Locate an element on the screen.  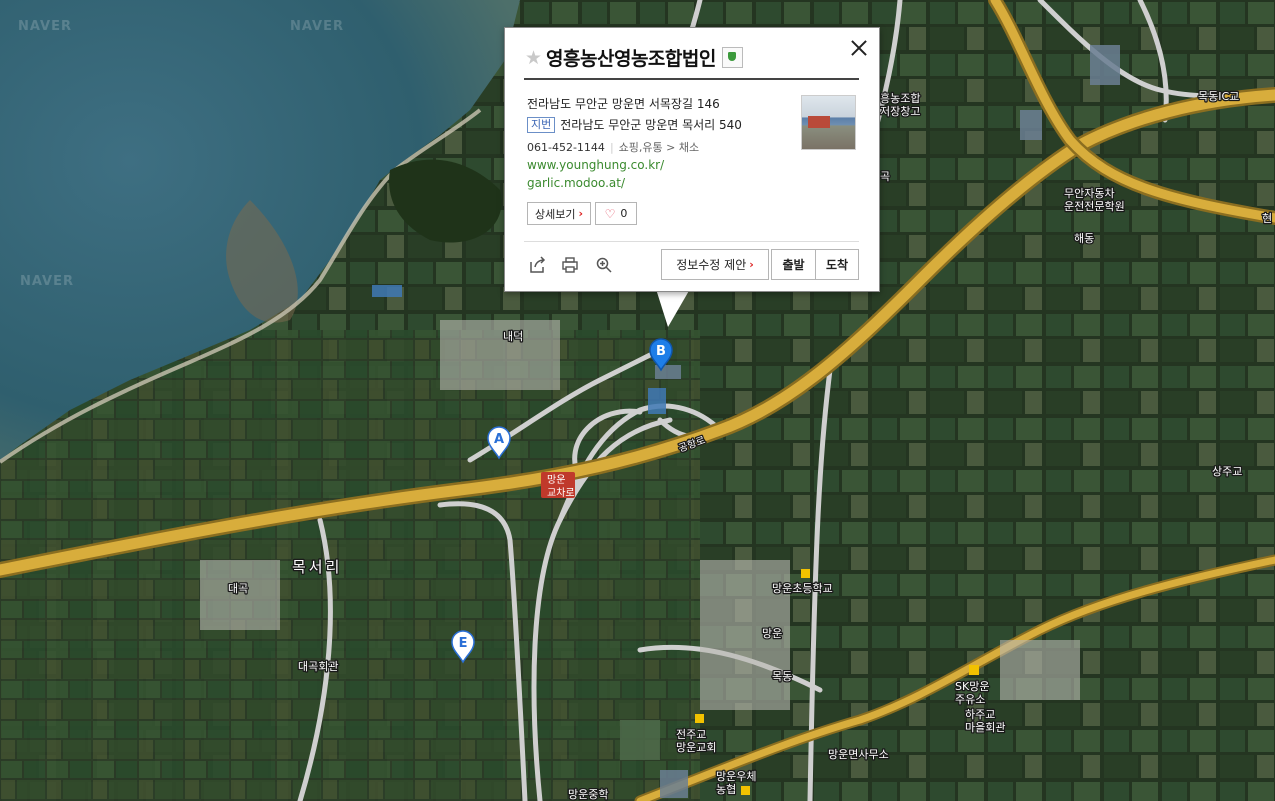
detail-label: 상세보기 is located at coordinates (555, 214).